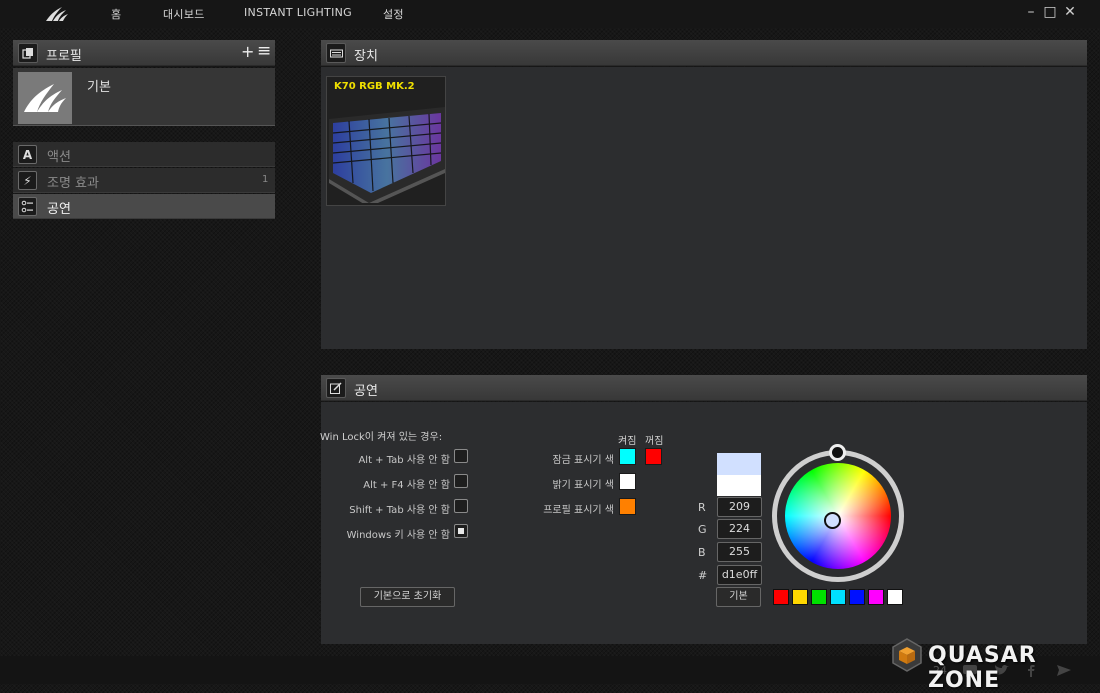 This screenshot has height=693, width=1100. What do you see at coordinates (739, 485) in the screenshot?
I see `old-color-preview` at bounding box center [739, 485].